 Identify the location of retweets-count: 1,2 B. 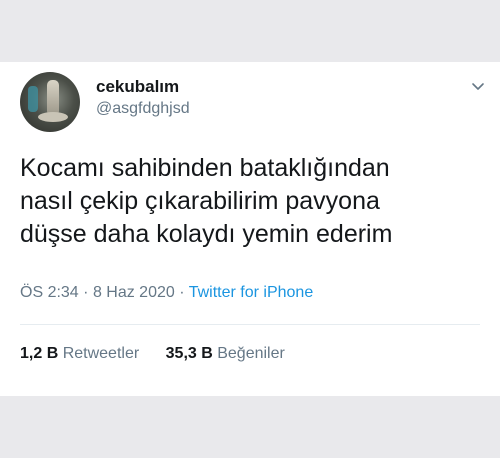
(39, 353).